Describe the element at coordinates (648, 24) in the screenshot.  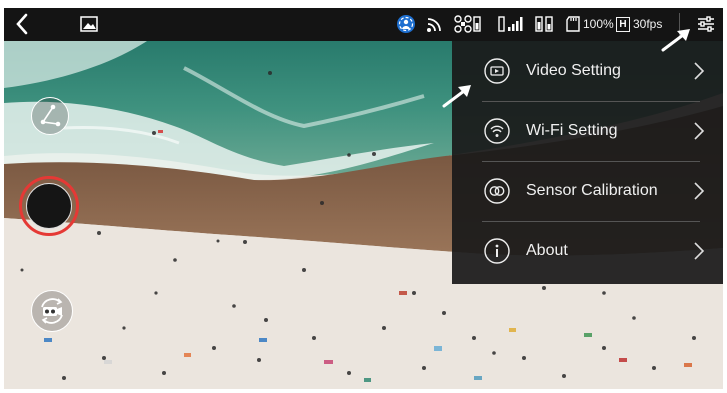
I see `frame-rate: 30fps` at that location.